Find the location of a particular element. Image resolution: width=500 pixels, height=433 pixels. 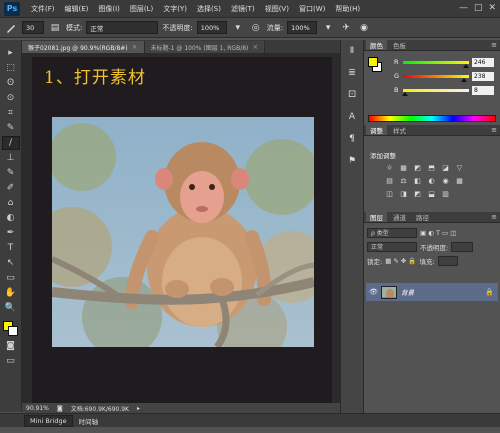

adjustment-icon: ◨ is located at coordinates (403, 193).